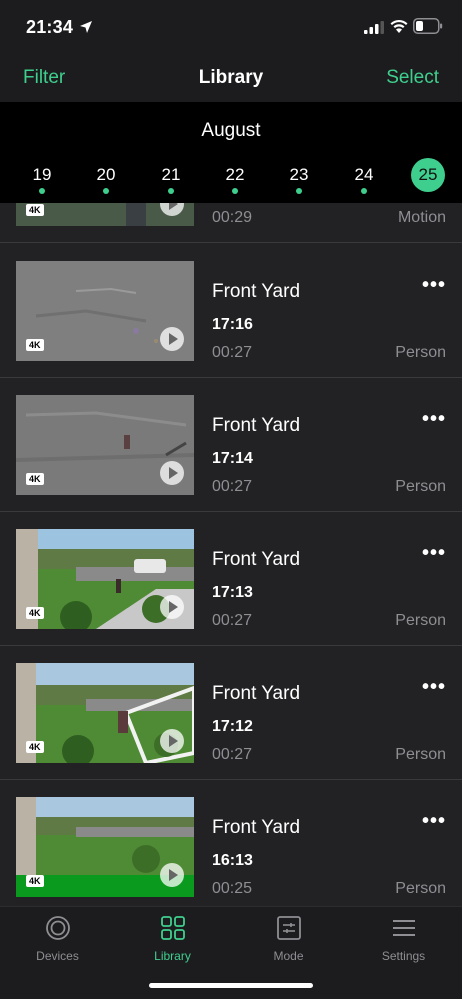 This screenshot has width=462, height=999. What do you see at coordinates (231, 985) in the screenshot?
I see `home-indicator` at bounding box center [231, 985].